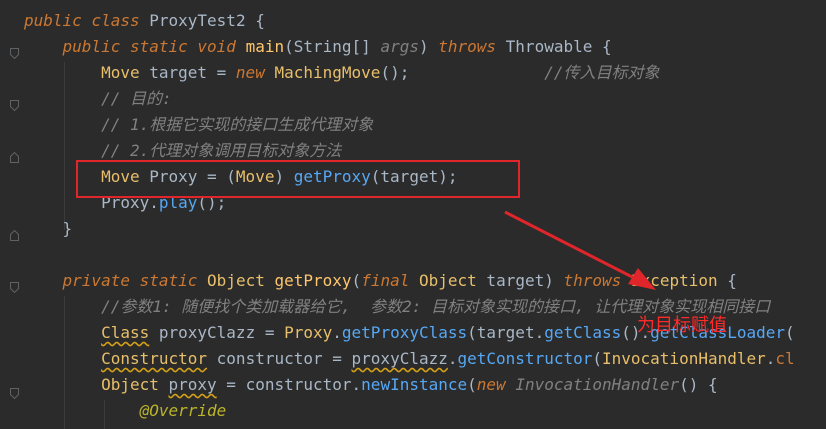  What do you see at coordinates (682, 325) in the screenshot?
I see `annotation-label: 为目标赋值` at bounding box center [682, 325].